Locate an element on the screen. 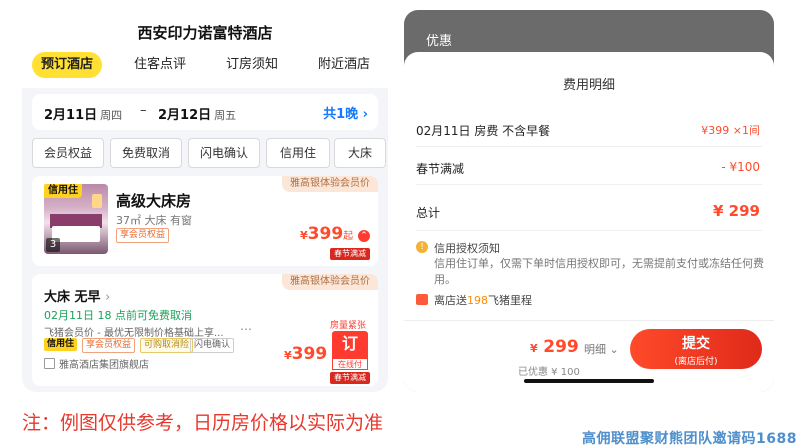  tag-member-benefits: 享会员权益 is located at coordinates (109, 345).